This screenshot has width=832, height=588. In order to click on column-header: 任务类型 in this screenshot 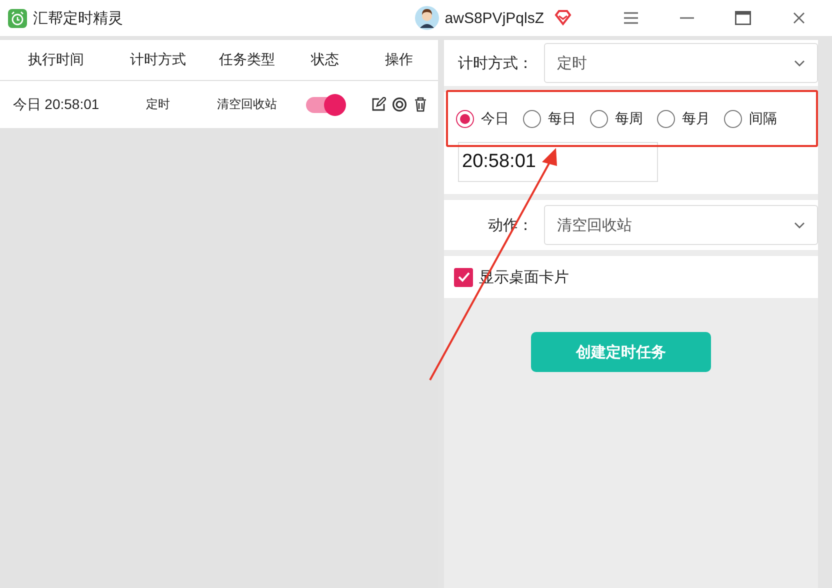, I will do `click(247, 60)`.